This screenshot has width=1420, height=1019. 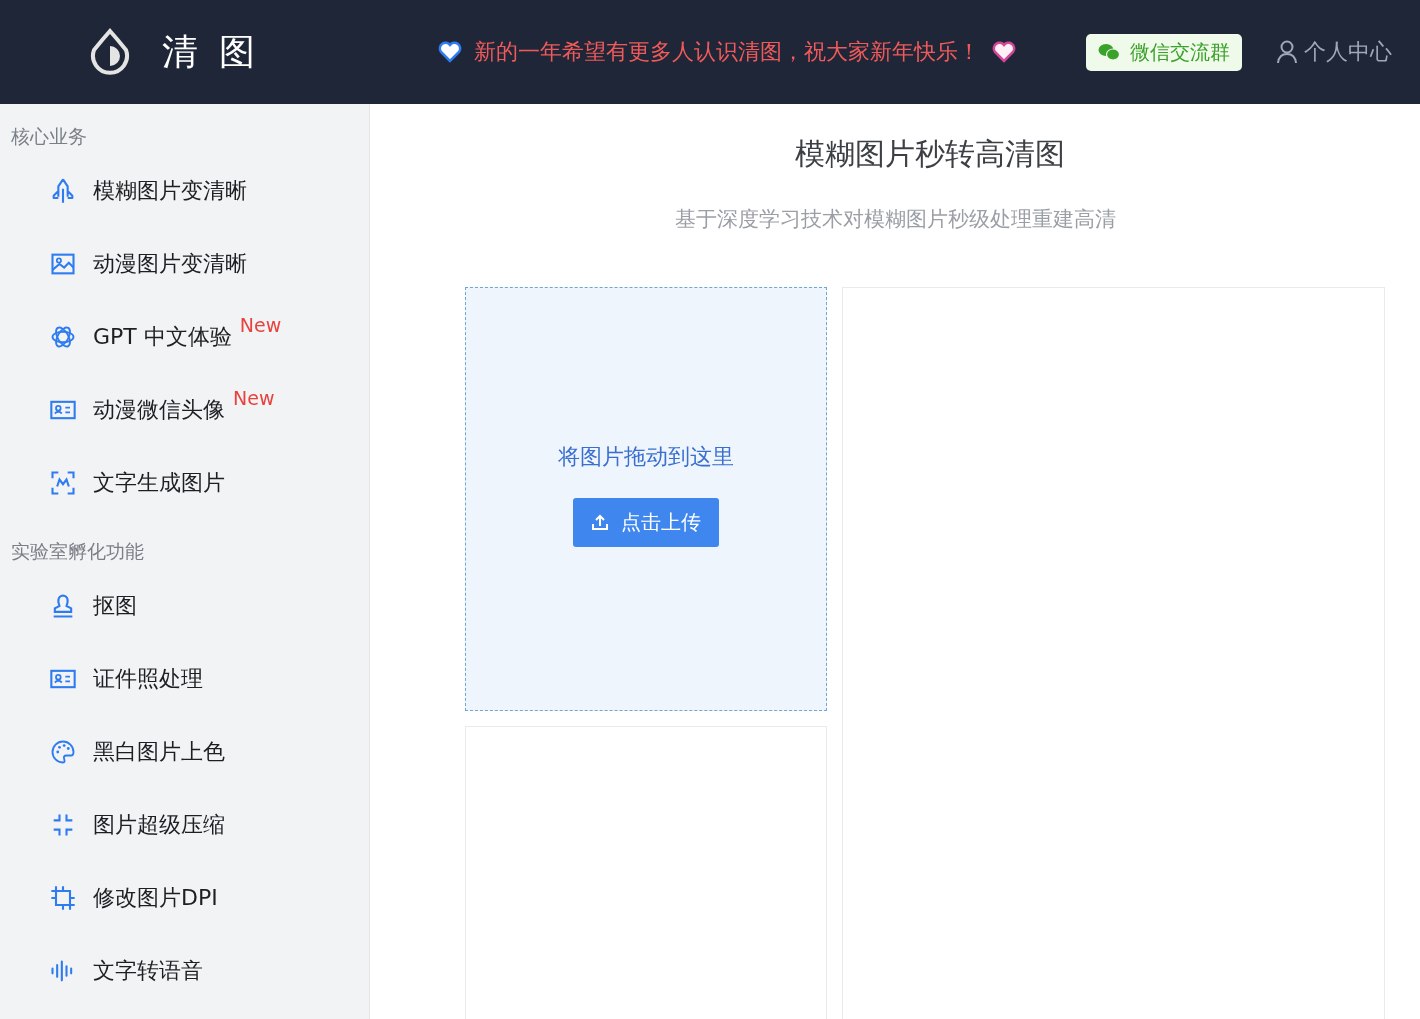 I want to click on user-icon, so click(x=1287, y=52).